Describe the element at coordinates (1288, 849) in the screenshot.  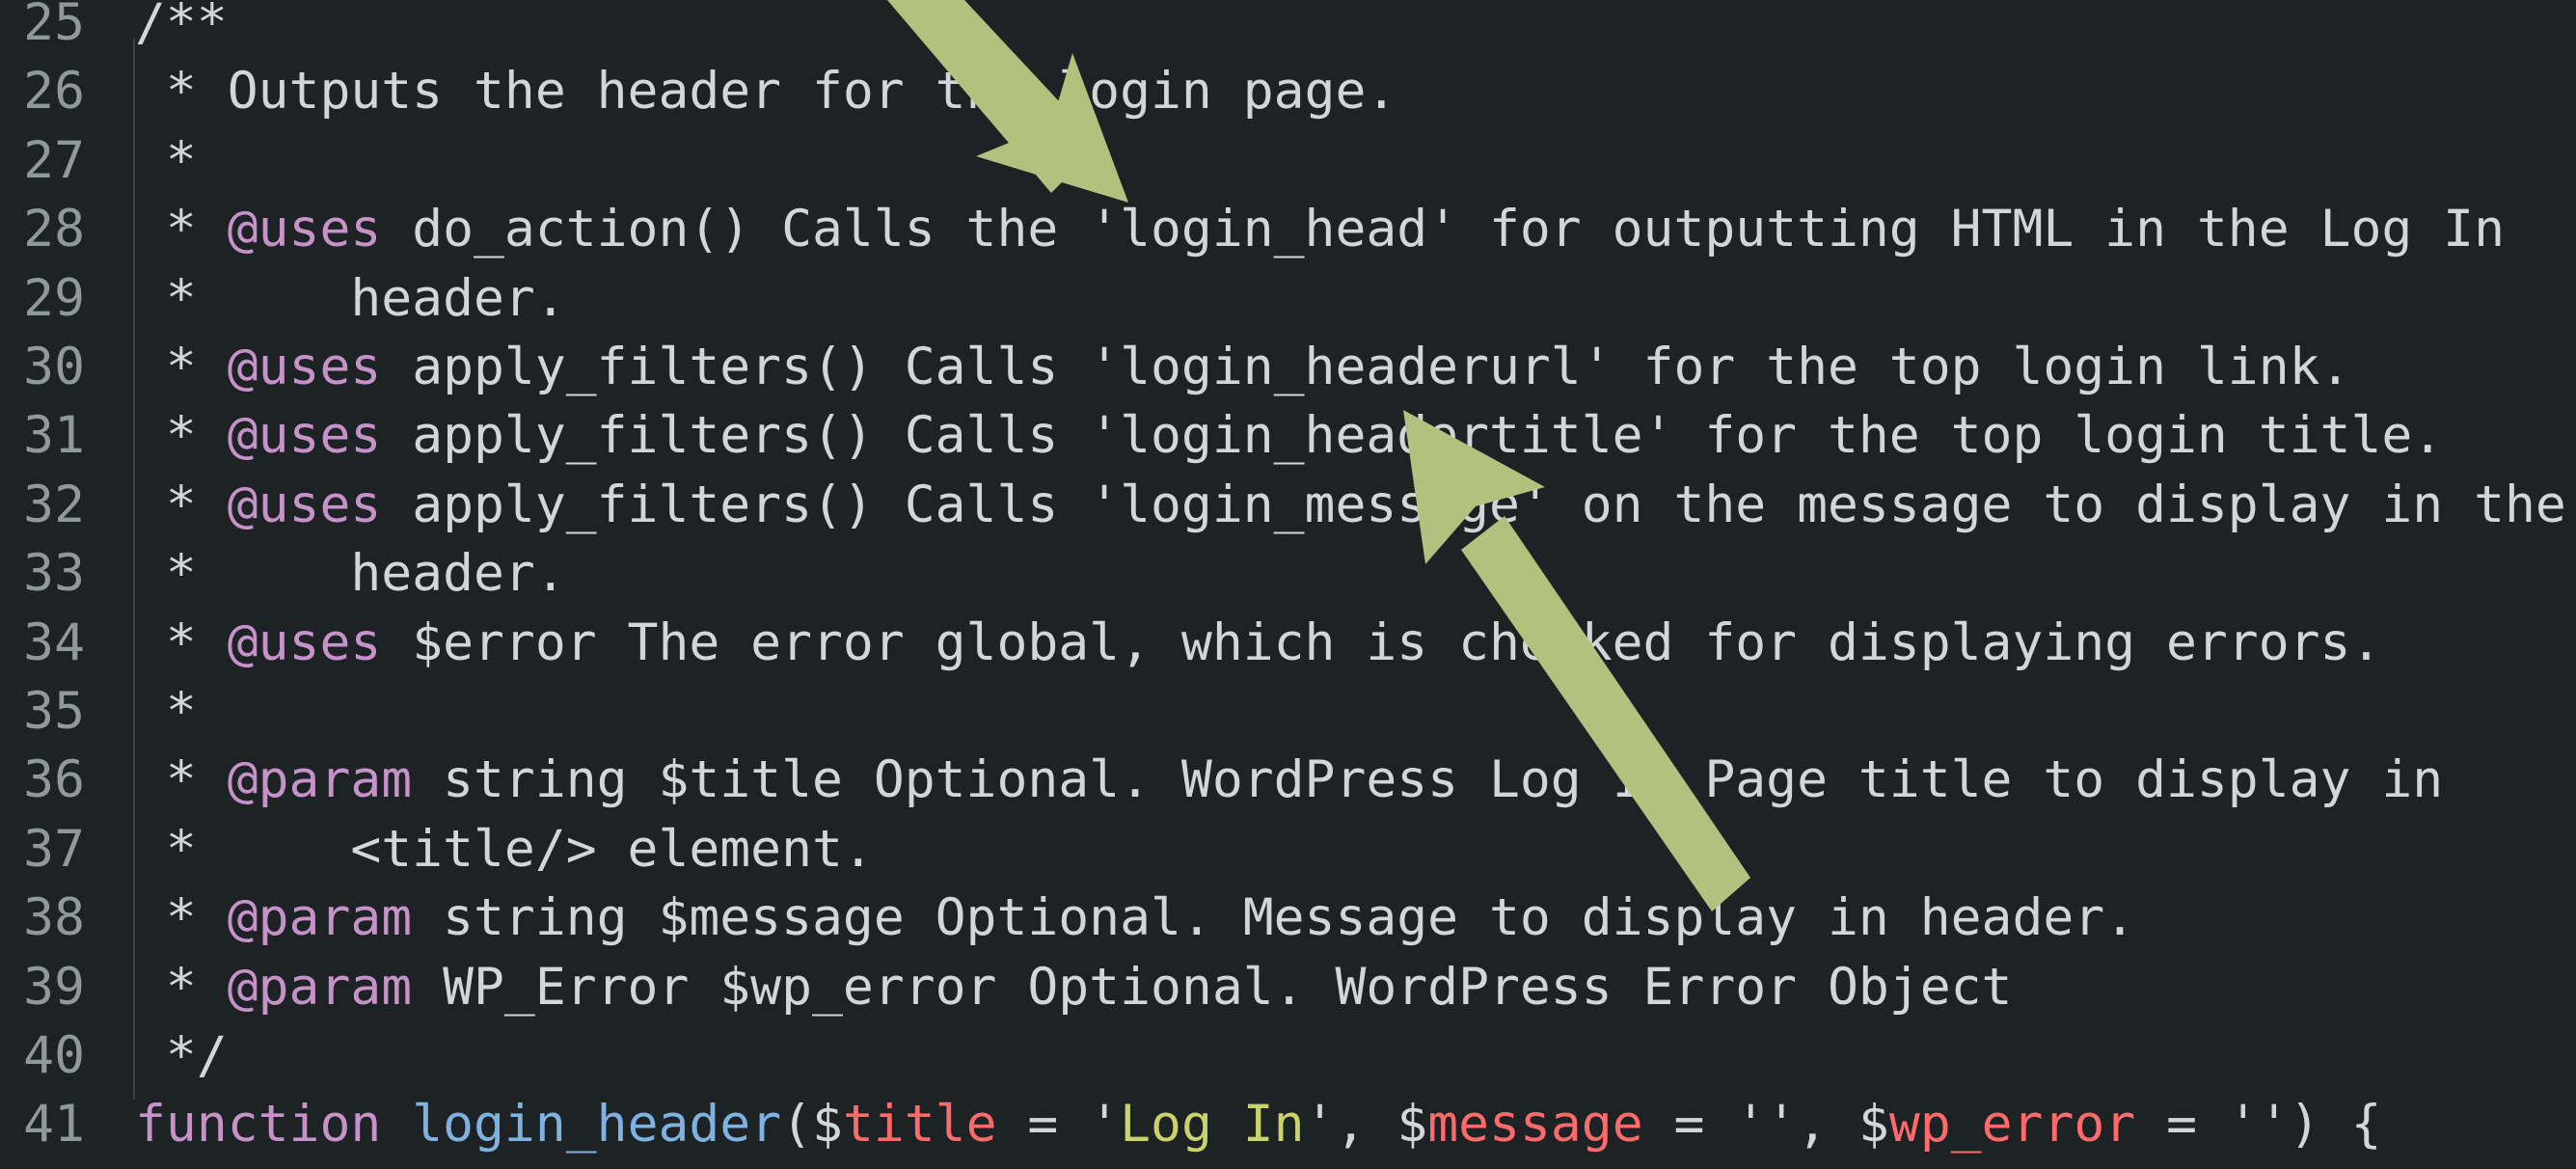
I see `code-line: 37 * <title/> element.` at that location.